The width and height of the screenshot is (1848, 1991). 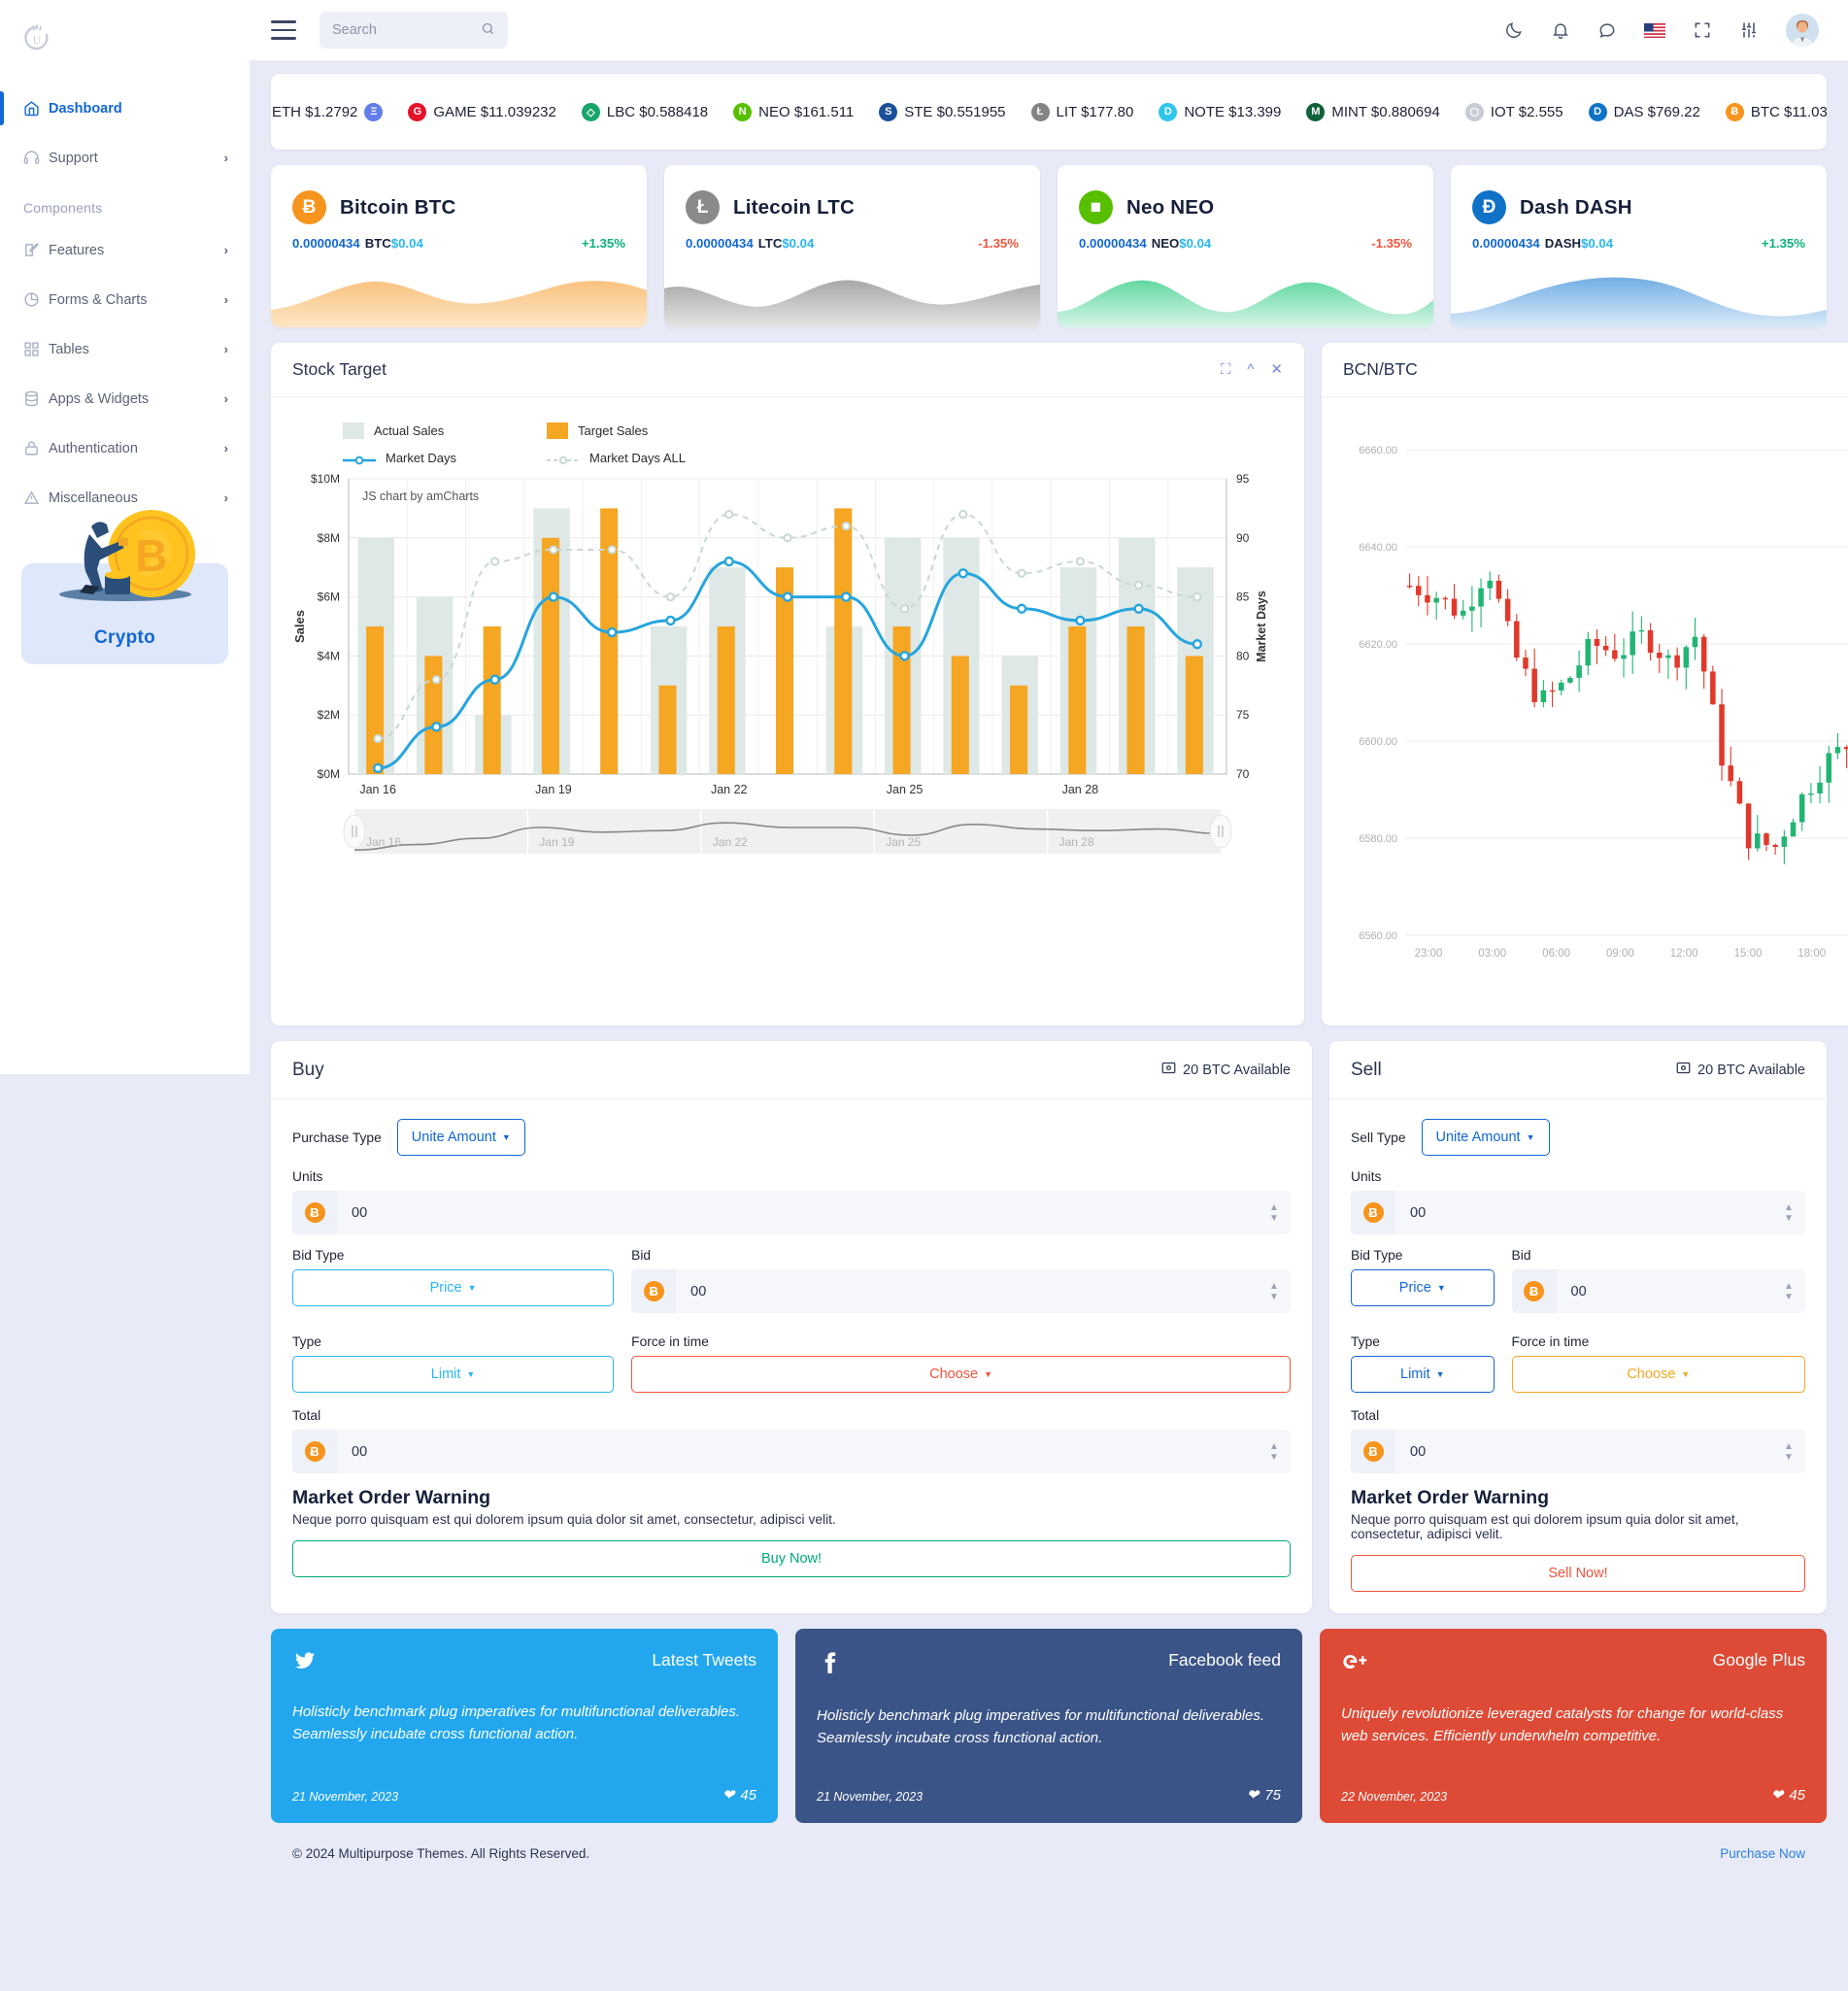 I want to click on ticker-item: N NEO $161.511, so click(x=793, y=111).